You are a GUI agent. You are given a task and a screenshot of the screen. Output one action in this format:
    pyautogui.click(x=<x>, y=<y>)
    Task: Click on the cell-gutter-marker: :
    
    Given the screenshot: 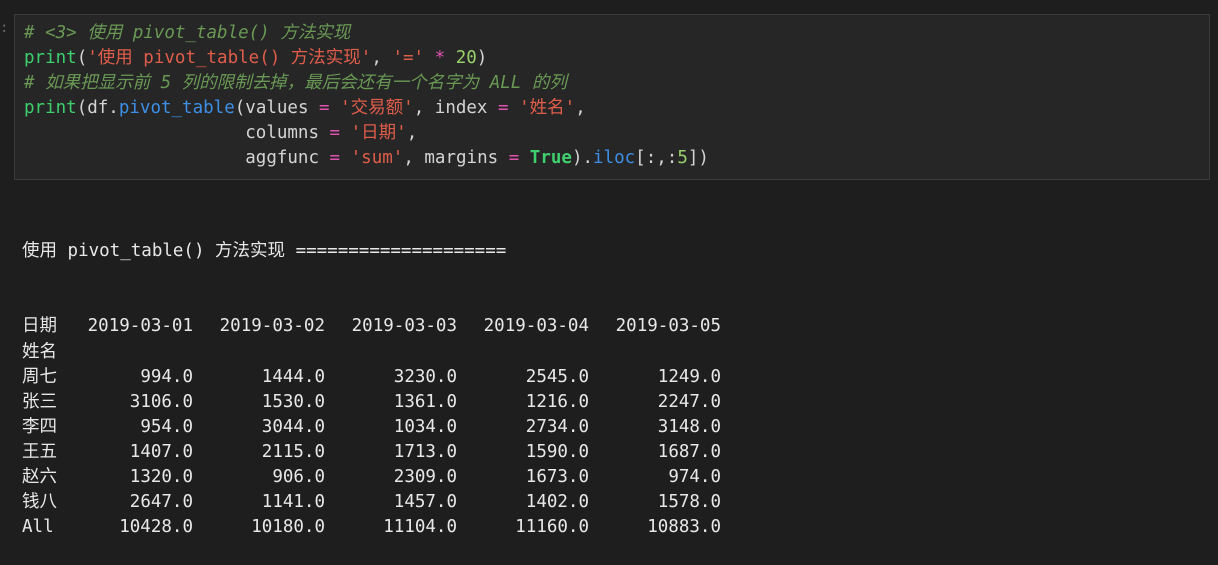 What is the action you would take?
    pyautogui.click(x=4, y=28)
    